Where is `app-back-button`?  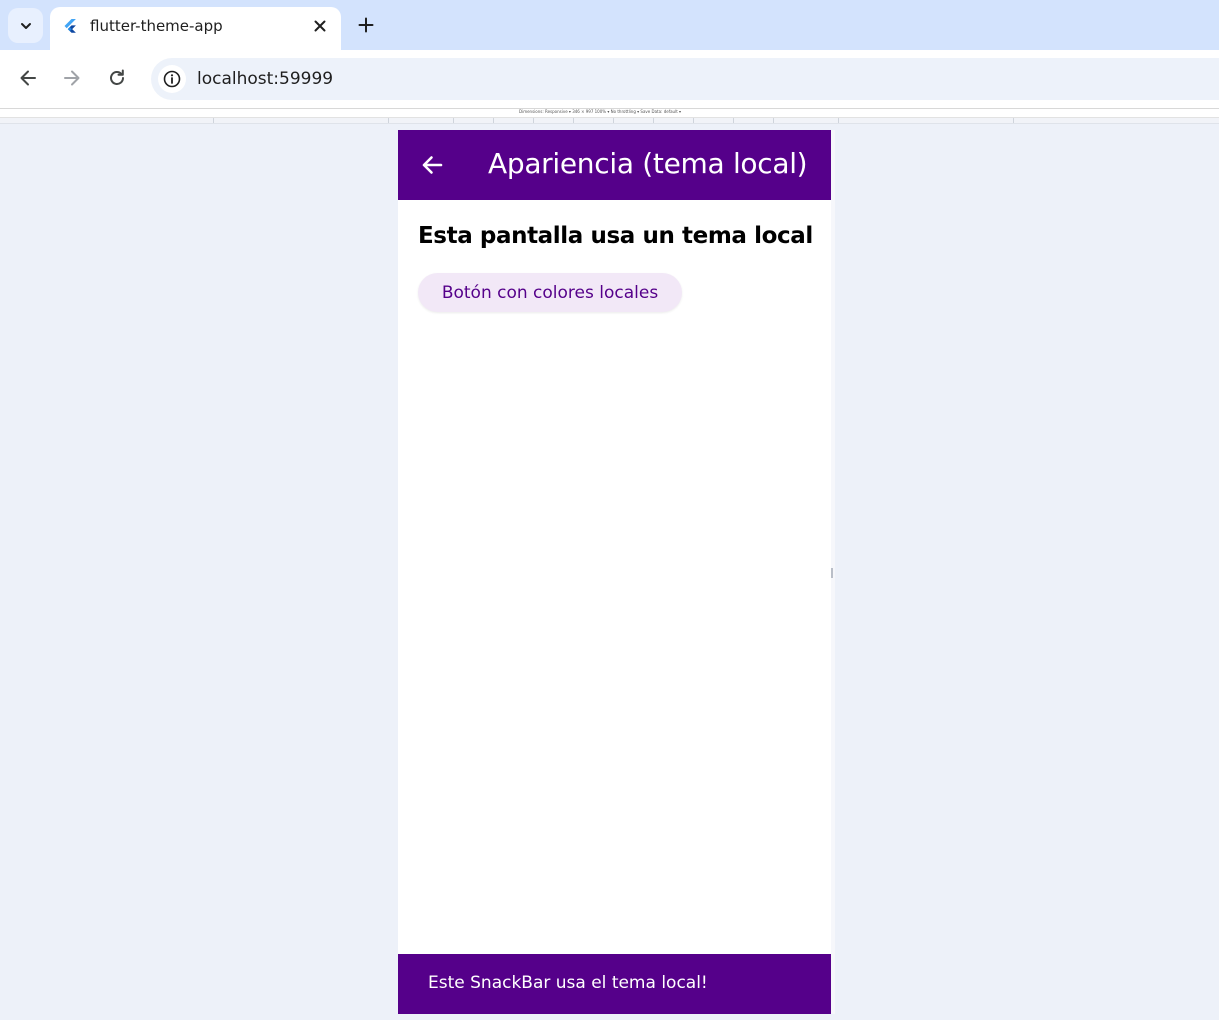 app-back-button is located at coordinates (432, 165).